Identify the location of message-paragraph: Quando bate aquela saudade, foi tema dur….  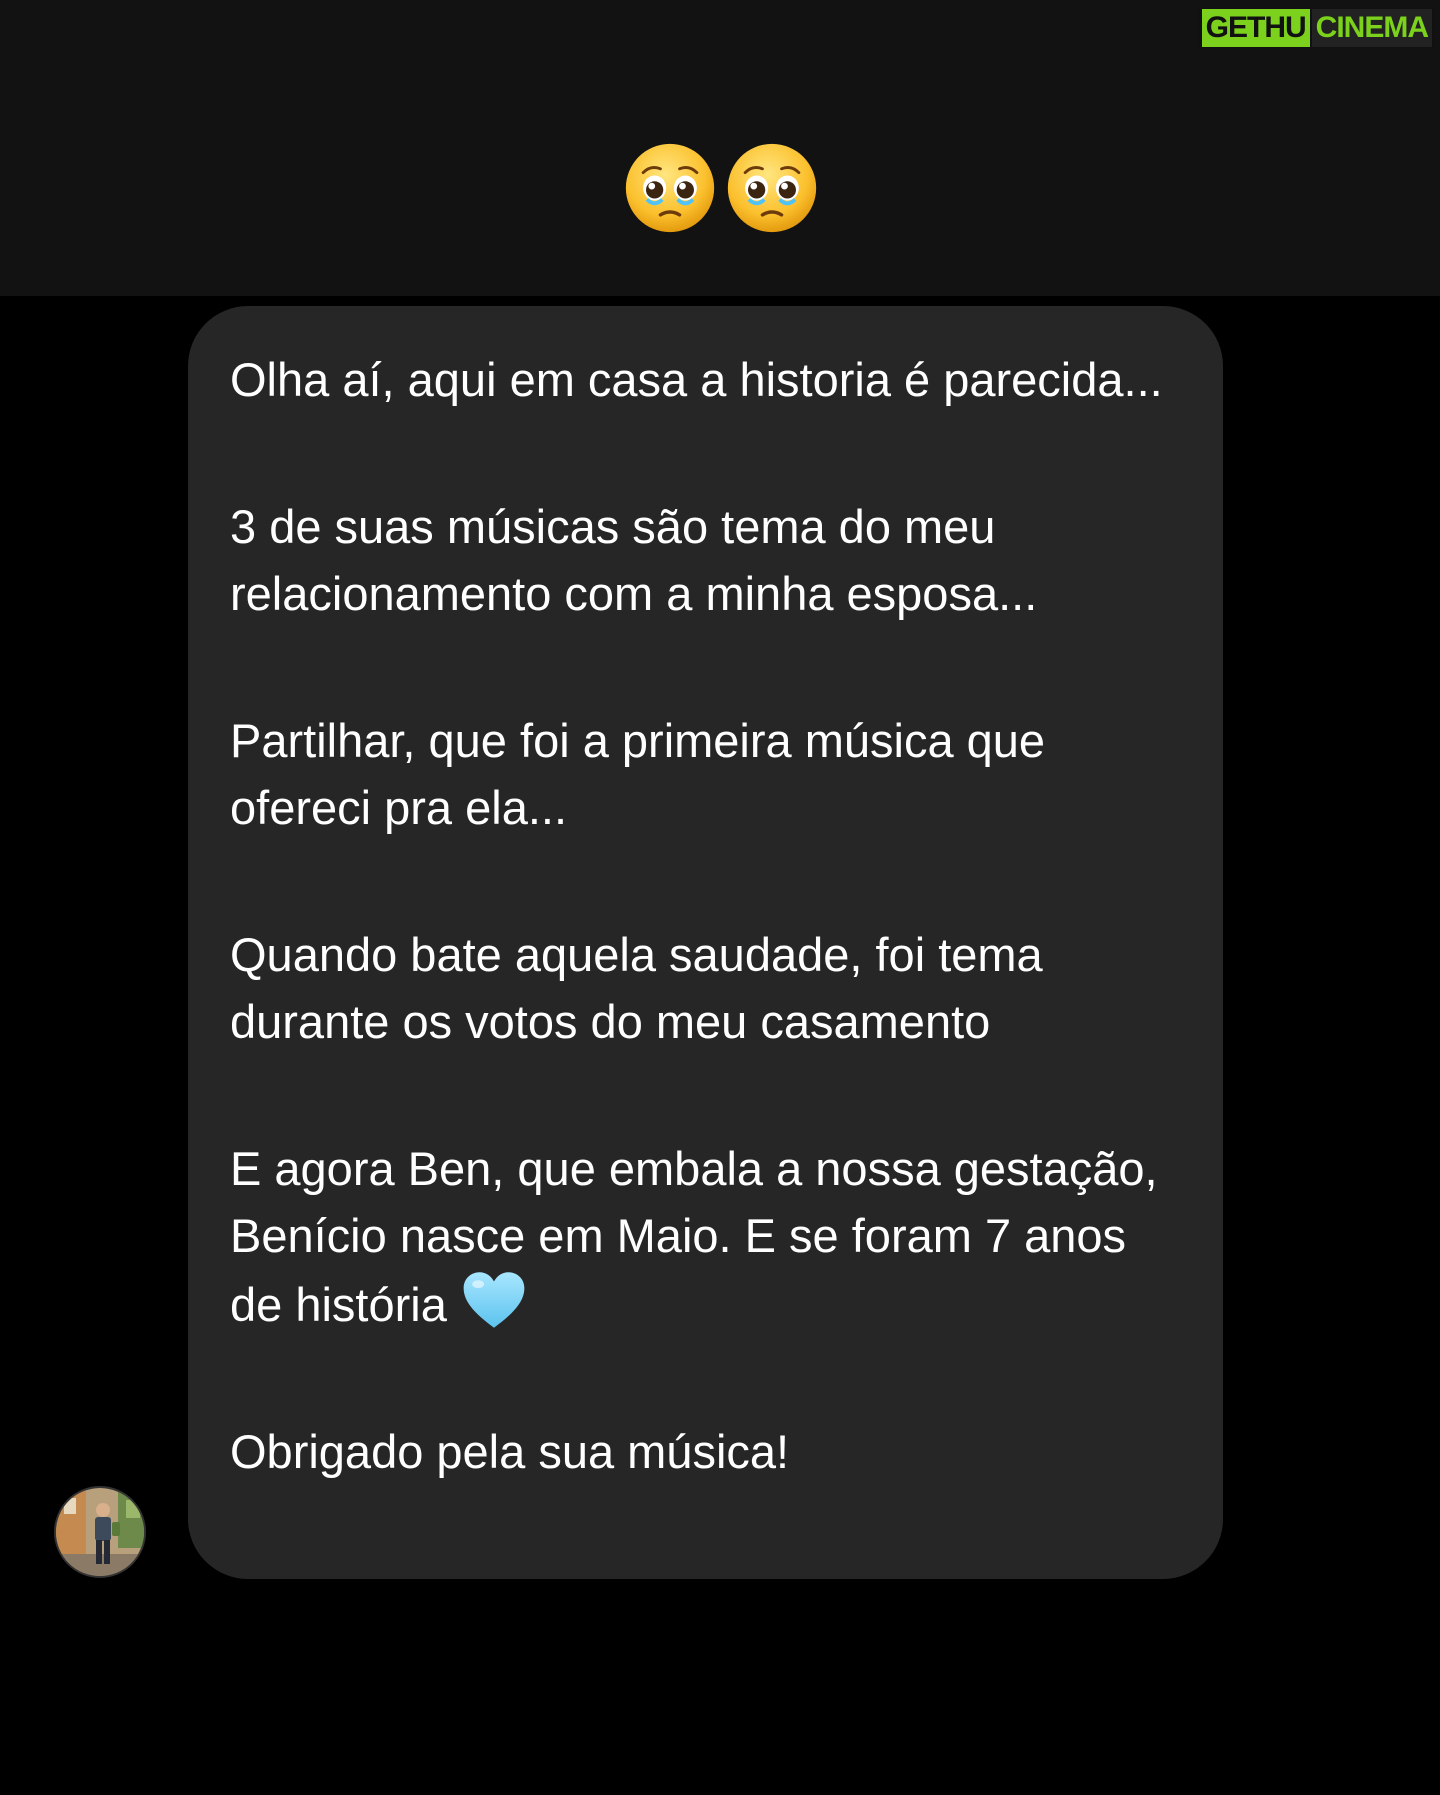
(636, 988).